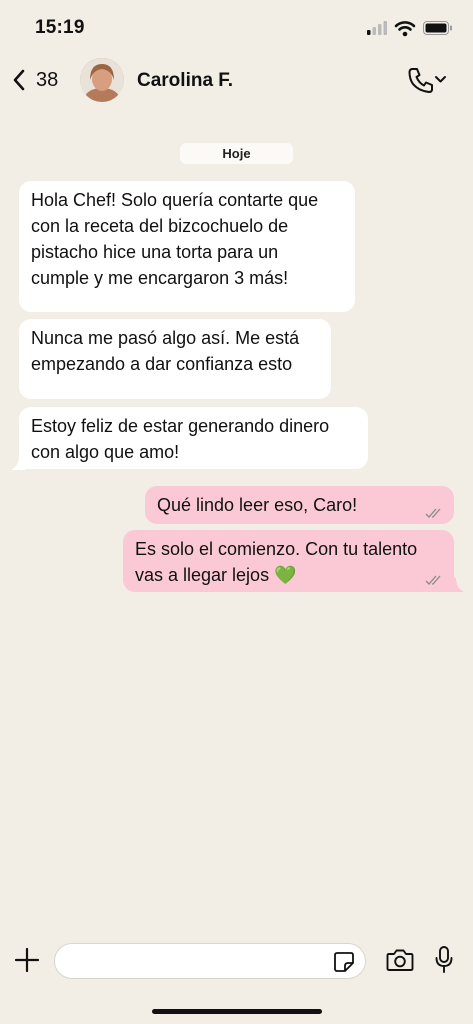 This screenshot has width=473, height=1024. I want to click on sticker-icon, so click(344, 962).